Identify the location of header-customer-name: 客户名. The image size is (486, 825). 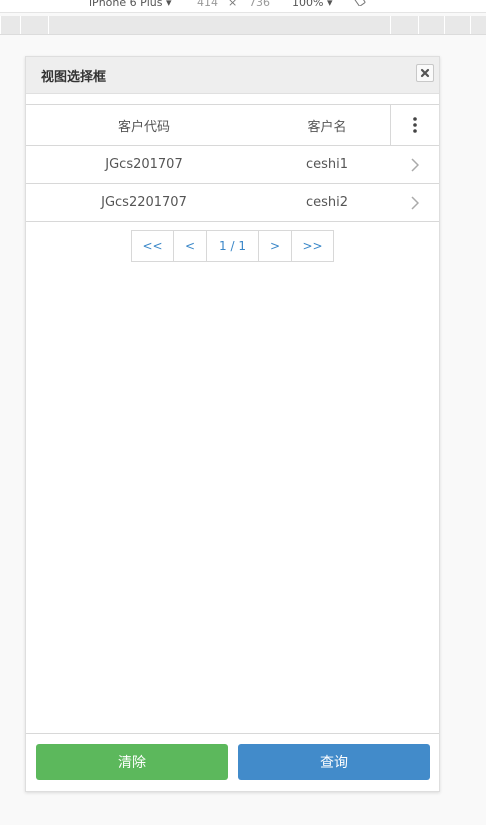
(327, 125).